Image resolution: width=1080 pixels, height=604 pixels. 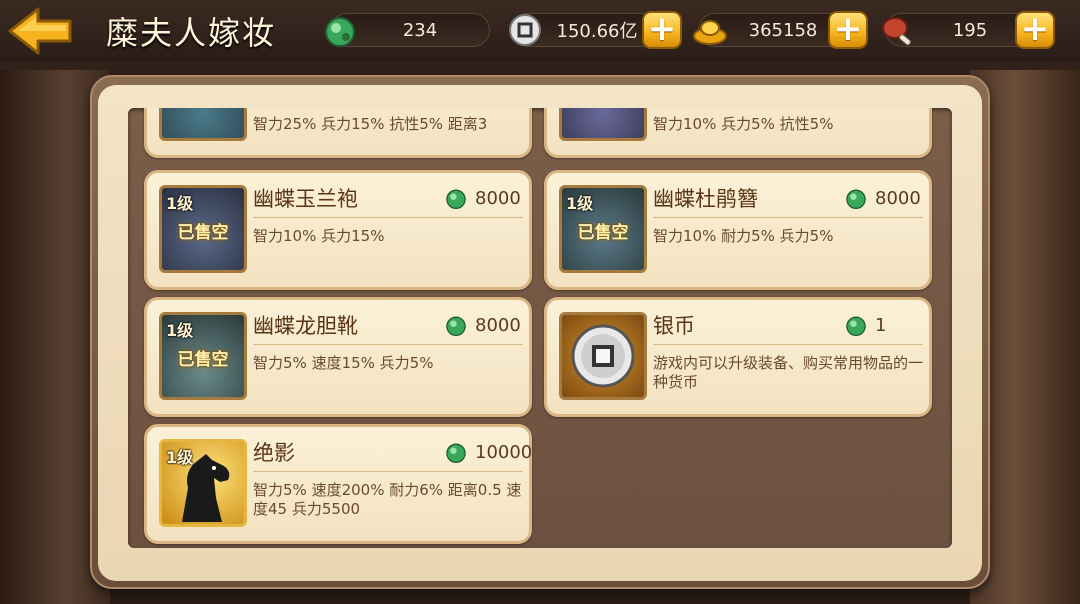 I want to click on item-card: 智力10% 兵力5% 抗性5%, so click(x=738, y=133).